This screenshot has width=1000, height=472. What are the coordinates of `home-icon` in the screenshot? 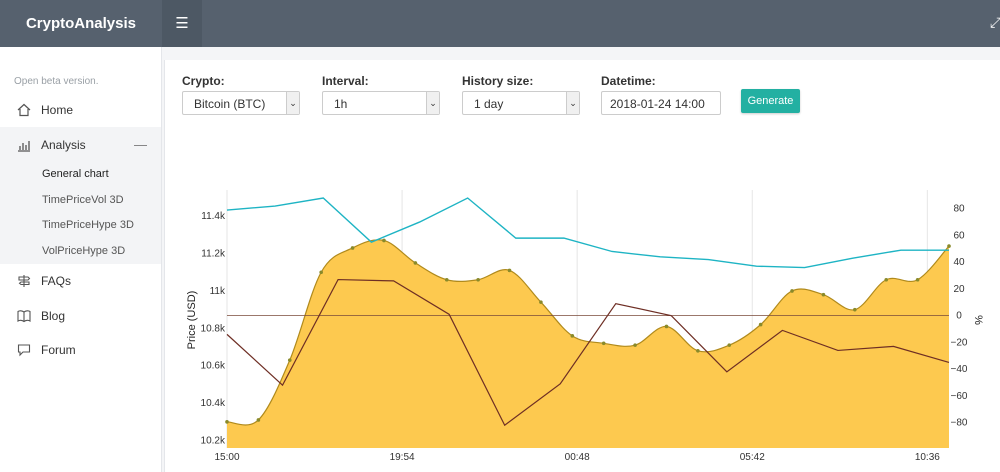 It's located at (24, 110).